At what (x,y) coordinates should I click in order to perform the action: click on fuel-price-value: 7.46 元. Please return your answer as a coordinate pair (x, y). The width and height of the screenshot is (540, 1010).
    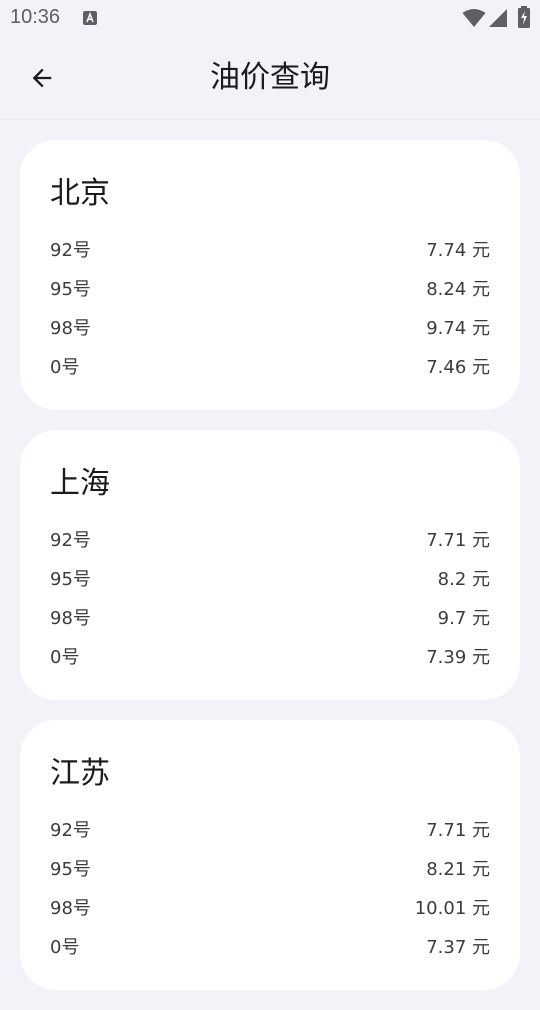
    Looking at the image, I should click on (458, 367).